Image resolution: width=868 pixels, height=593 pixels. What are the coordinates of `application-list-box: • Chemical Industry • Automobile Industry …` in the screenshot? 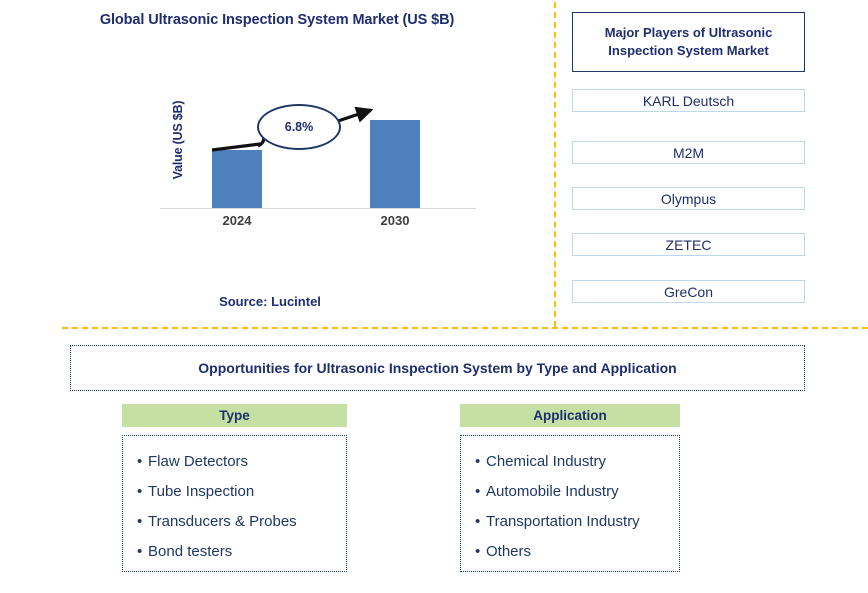 It's located at (570, 503).